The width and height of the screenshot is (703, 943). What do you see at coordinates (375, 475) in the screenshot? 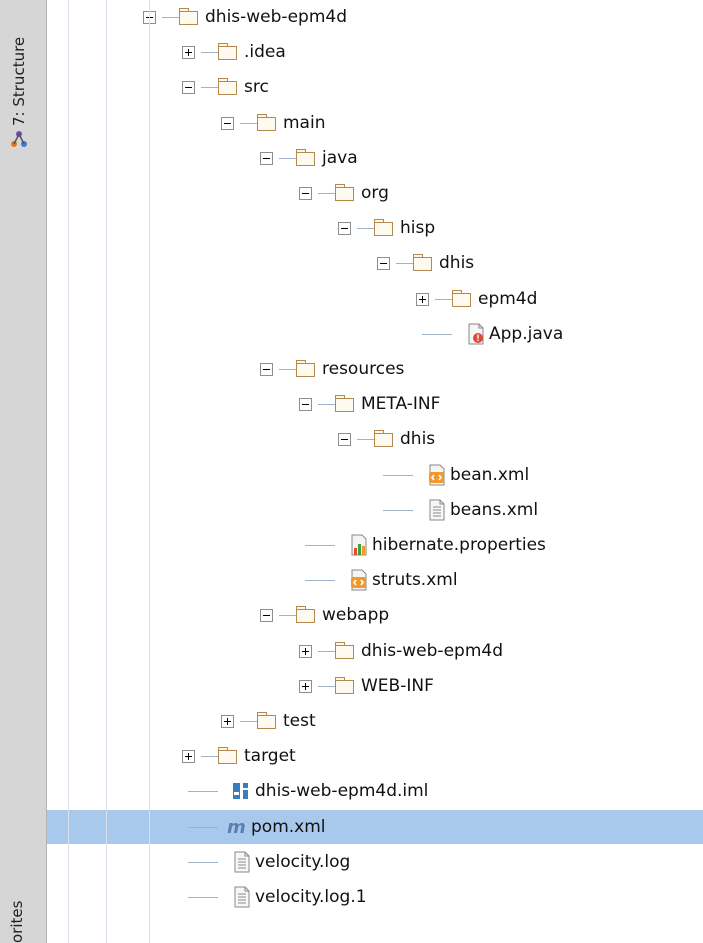
I see `tree-row: bean.xml` at bounding box center [375, 475].